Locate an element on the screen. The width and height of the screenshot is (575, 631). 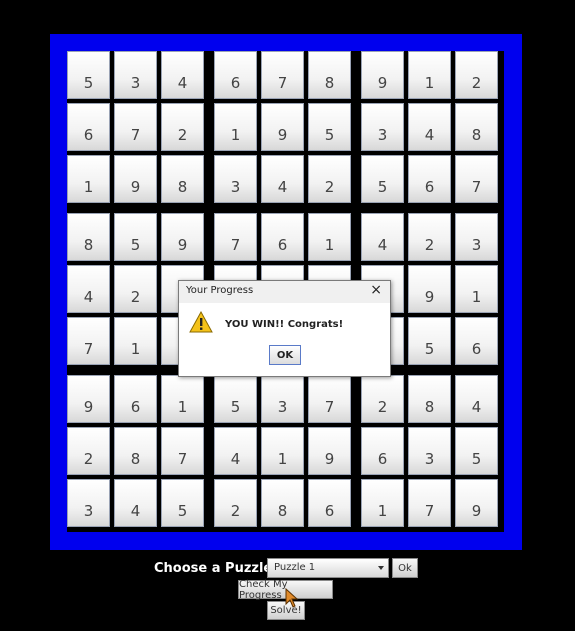
dialog-body: YOU WIN!! Congrats! OK is located at coordinates (284, 339).